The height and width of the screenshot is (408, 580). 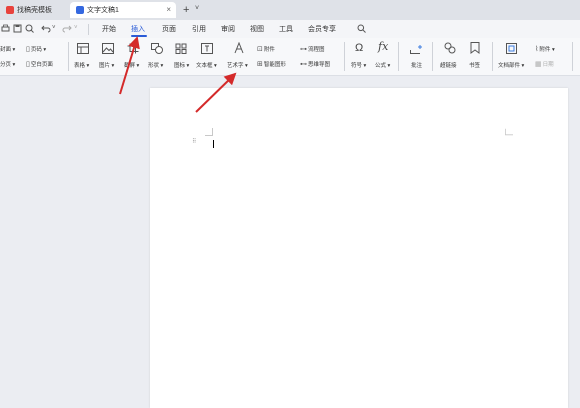 What do you see at coordinates (178, 74) in the screenshot?
I see `annotation-arrows` at bounding box center [178, 74].